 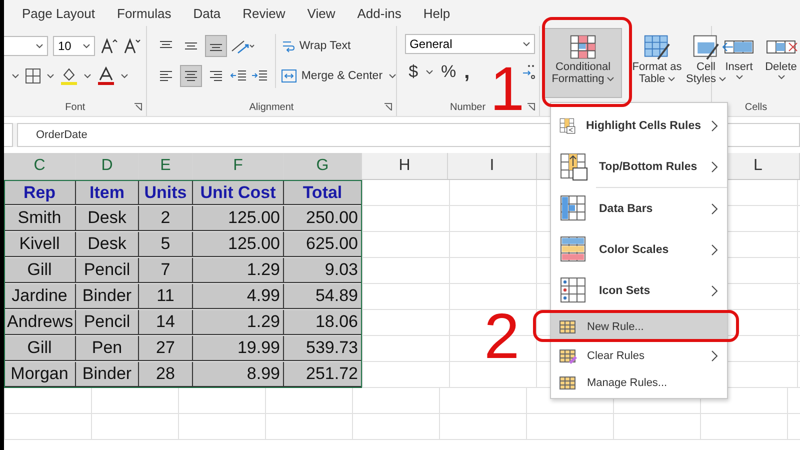 I want to click on font-size-field: 10, so click(x=74, y=46).